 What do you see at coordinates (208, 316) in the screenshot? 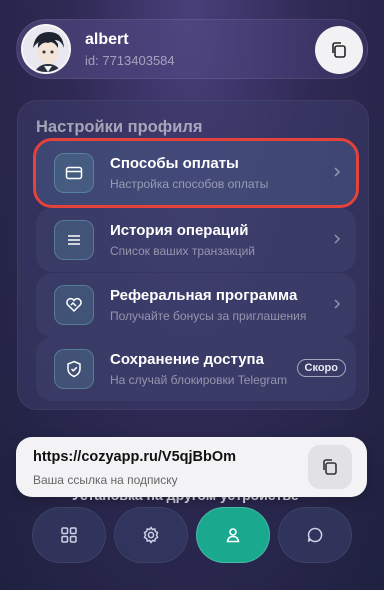
I see `menu-item-sub: Получайте бонусы за приглашения` at bounding box center [208, 316].